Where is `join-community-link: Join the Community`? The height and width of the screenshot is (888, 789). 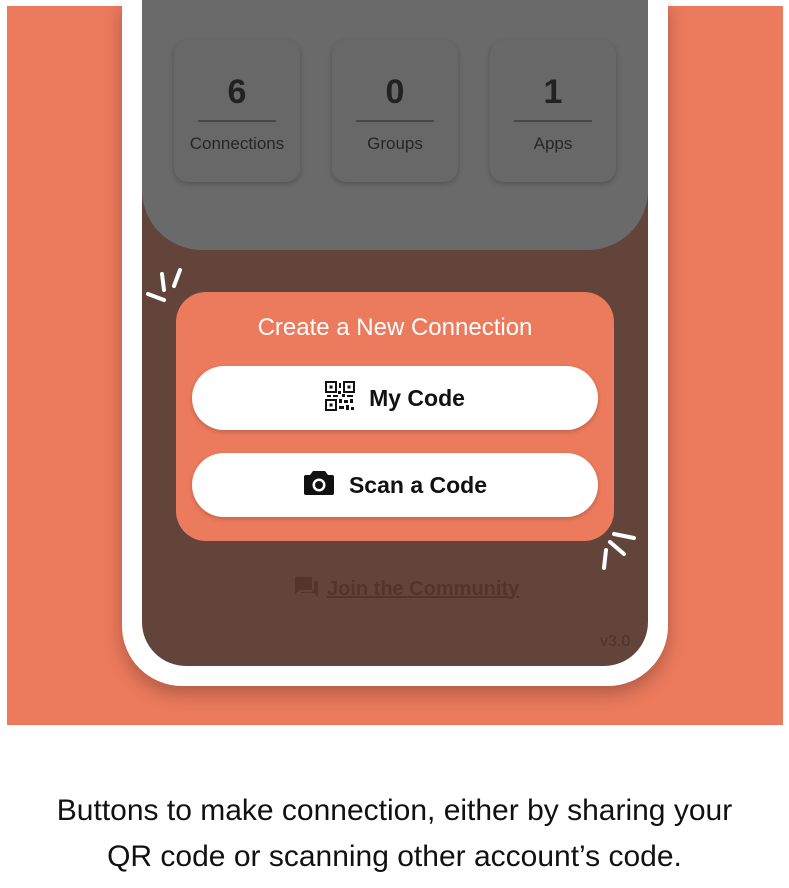
join-community-link: Join the Community is located at coordinates (406, 589).